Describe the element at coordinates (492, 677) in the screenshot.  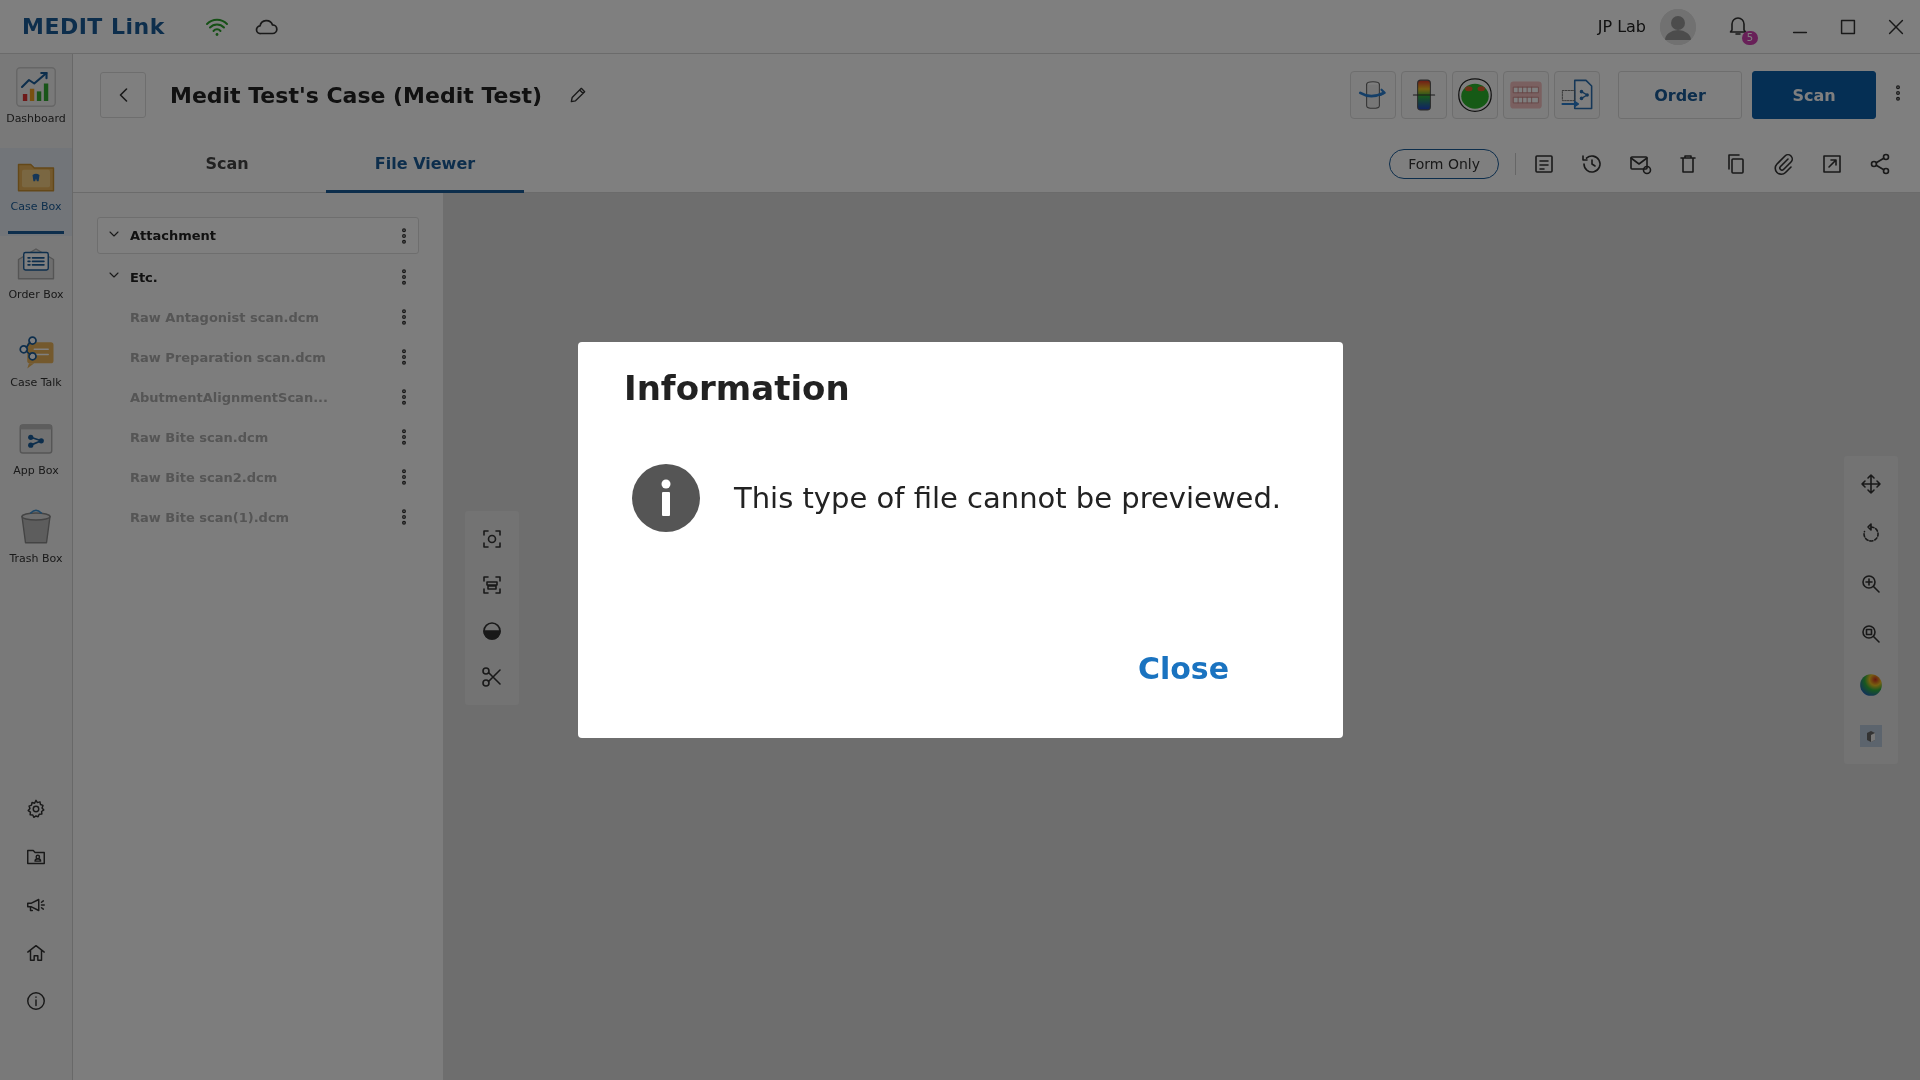
I see `scissors-icon` at that location.